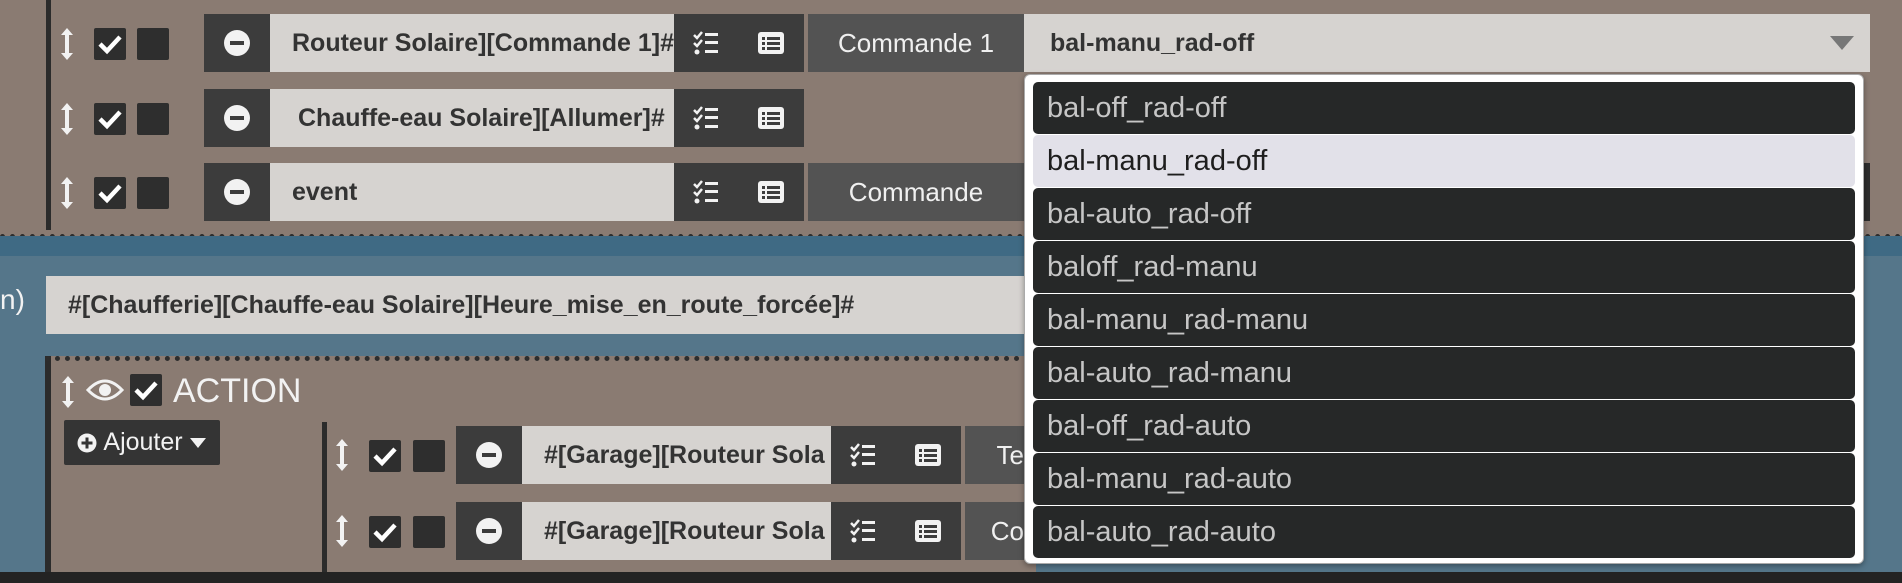 This screenshot has width=1902, height=583. What do you see at coordinates (1444, 108) in the screenshot?
I see `dropdown-option: bal-off_rad-off` at bounding box center [1444, 108].